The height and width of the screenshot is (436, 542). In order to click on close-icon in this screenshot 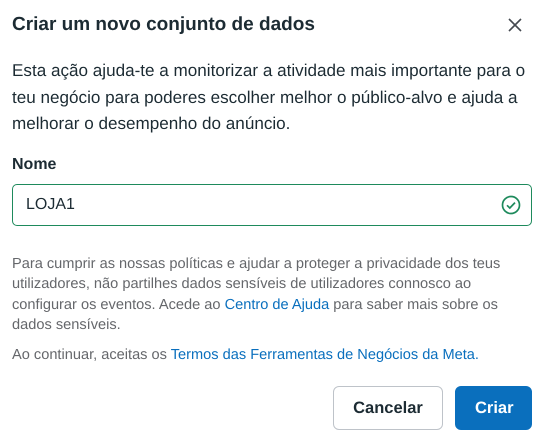, I will do `click(515, 25)`.